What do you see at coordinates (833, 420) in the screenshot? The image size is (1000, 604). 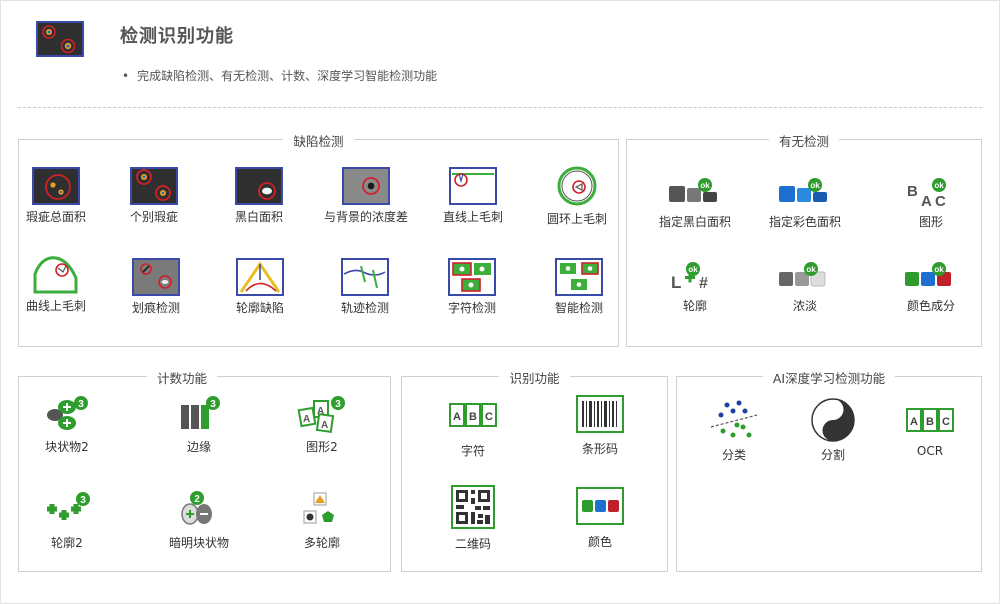 I see `yin-yang-icon` at bounding box center [833, 420].